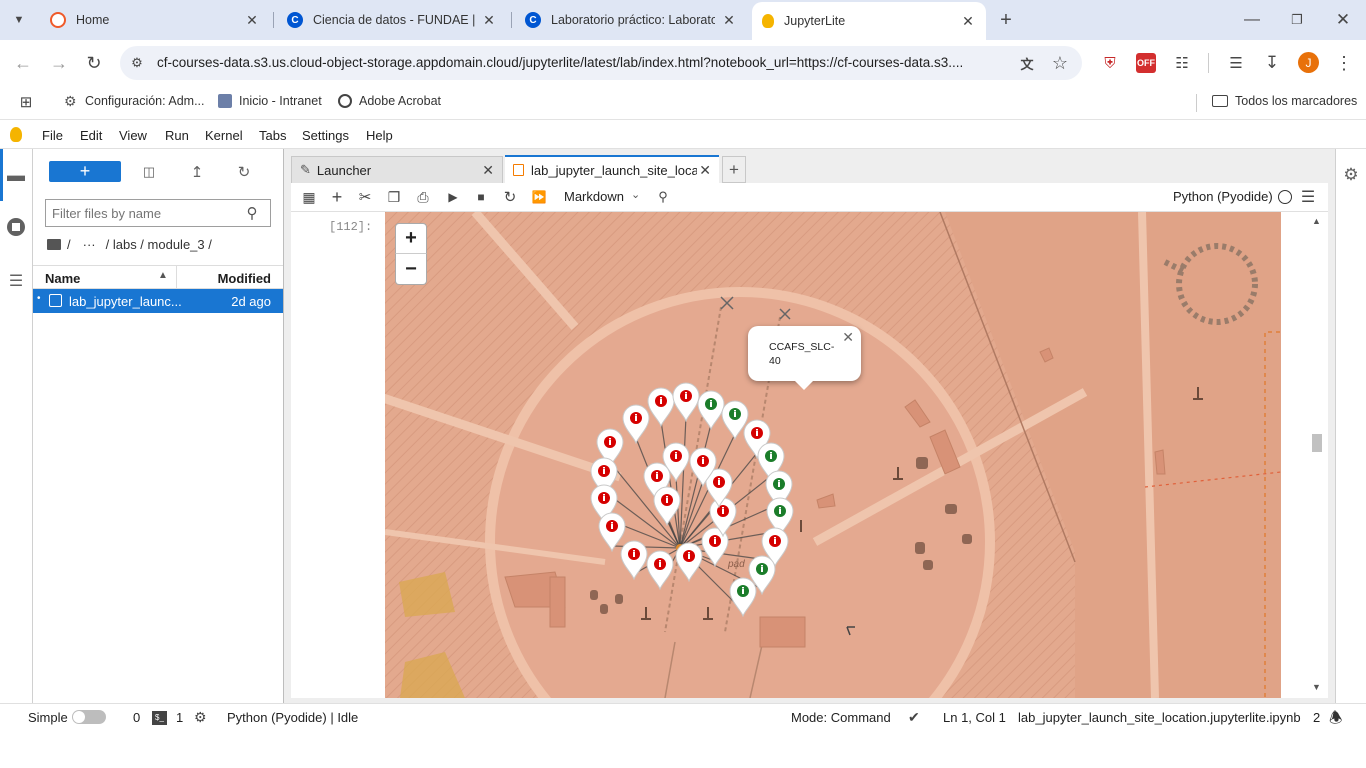 Image resolution: width=1366 pixels, height=768 pixels. What do you see at coordinates (177, 135) in the screenshot?
I see `menu-run: Run` at bounding box center [177, 135].